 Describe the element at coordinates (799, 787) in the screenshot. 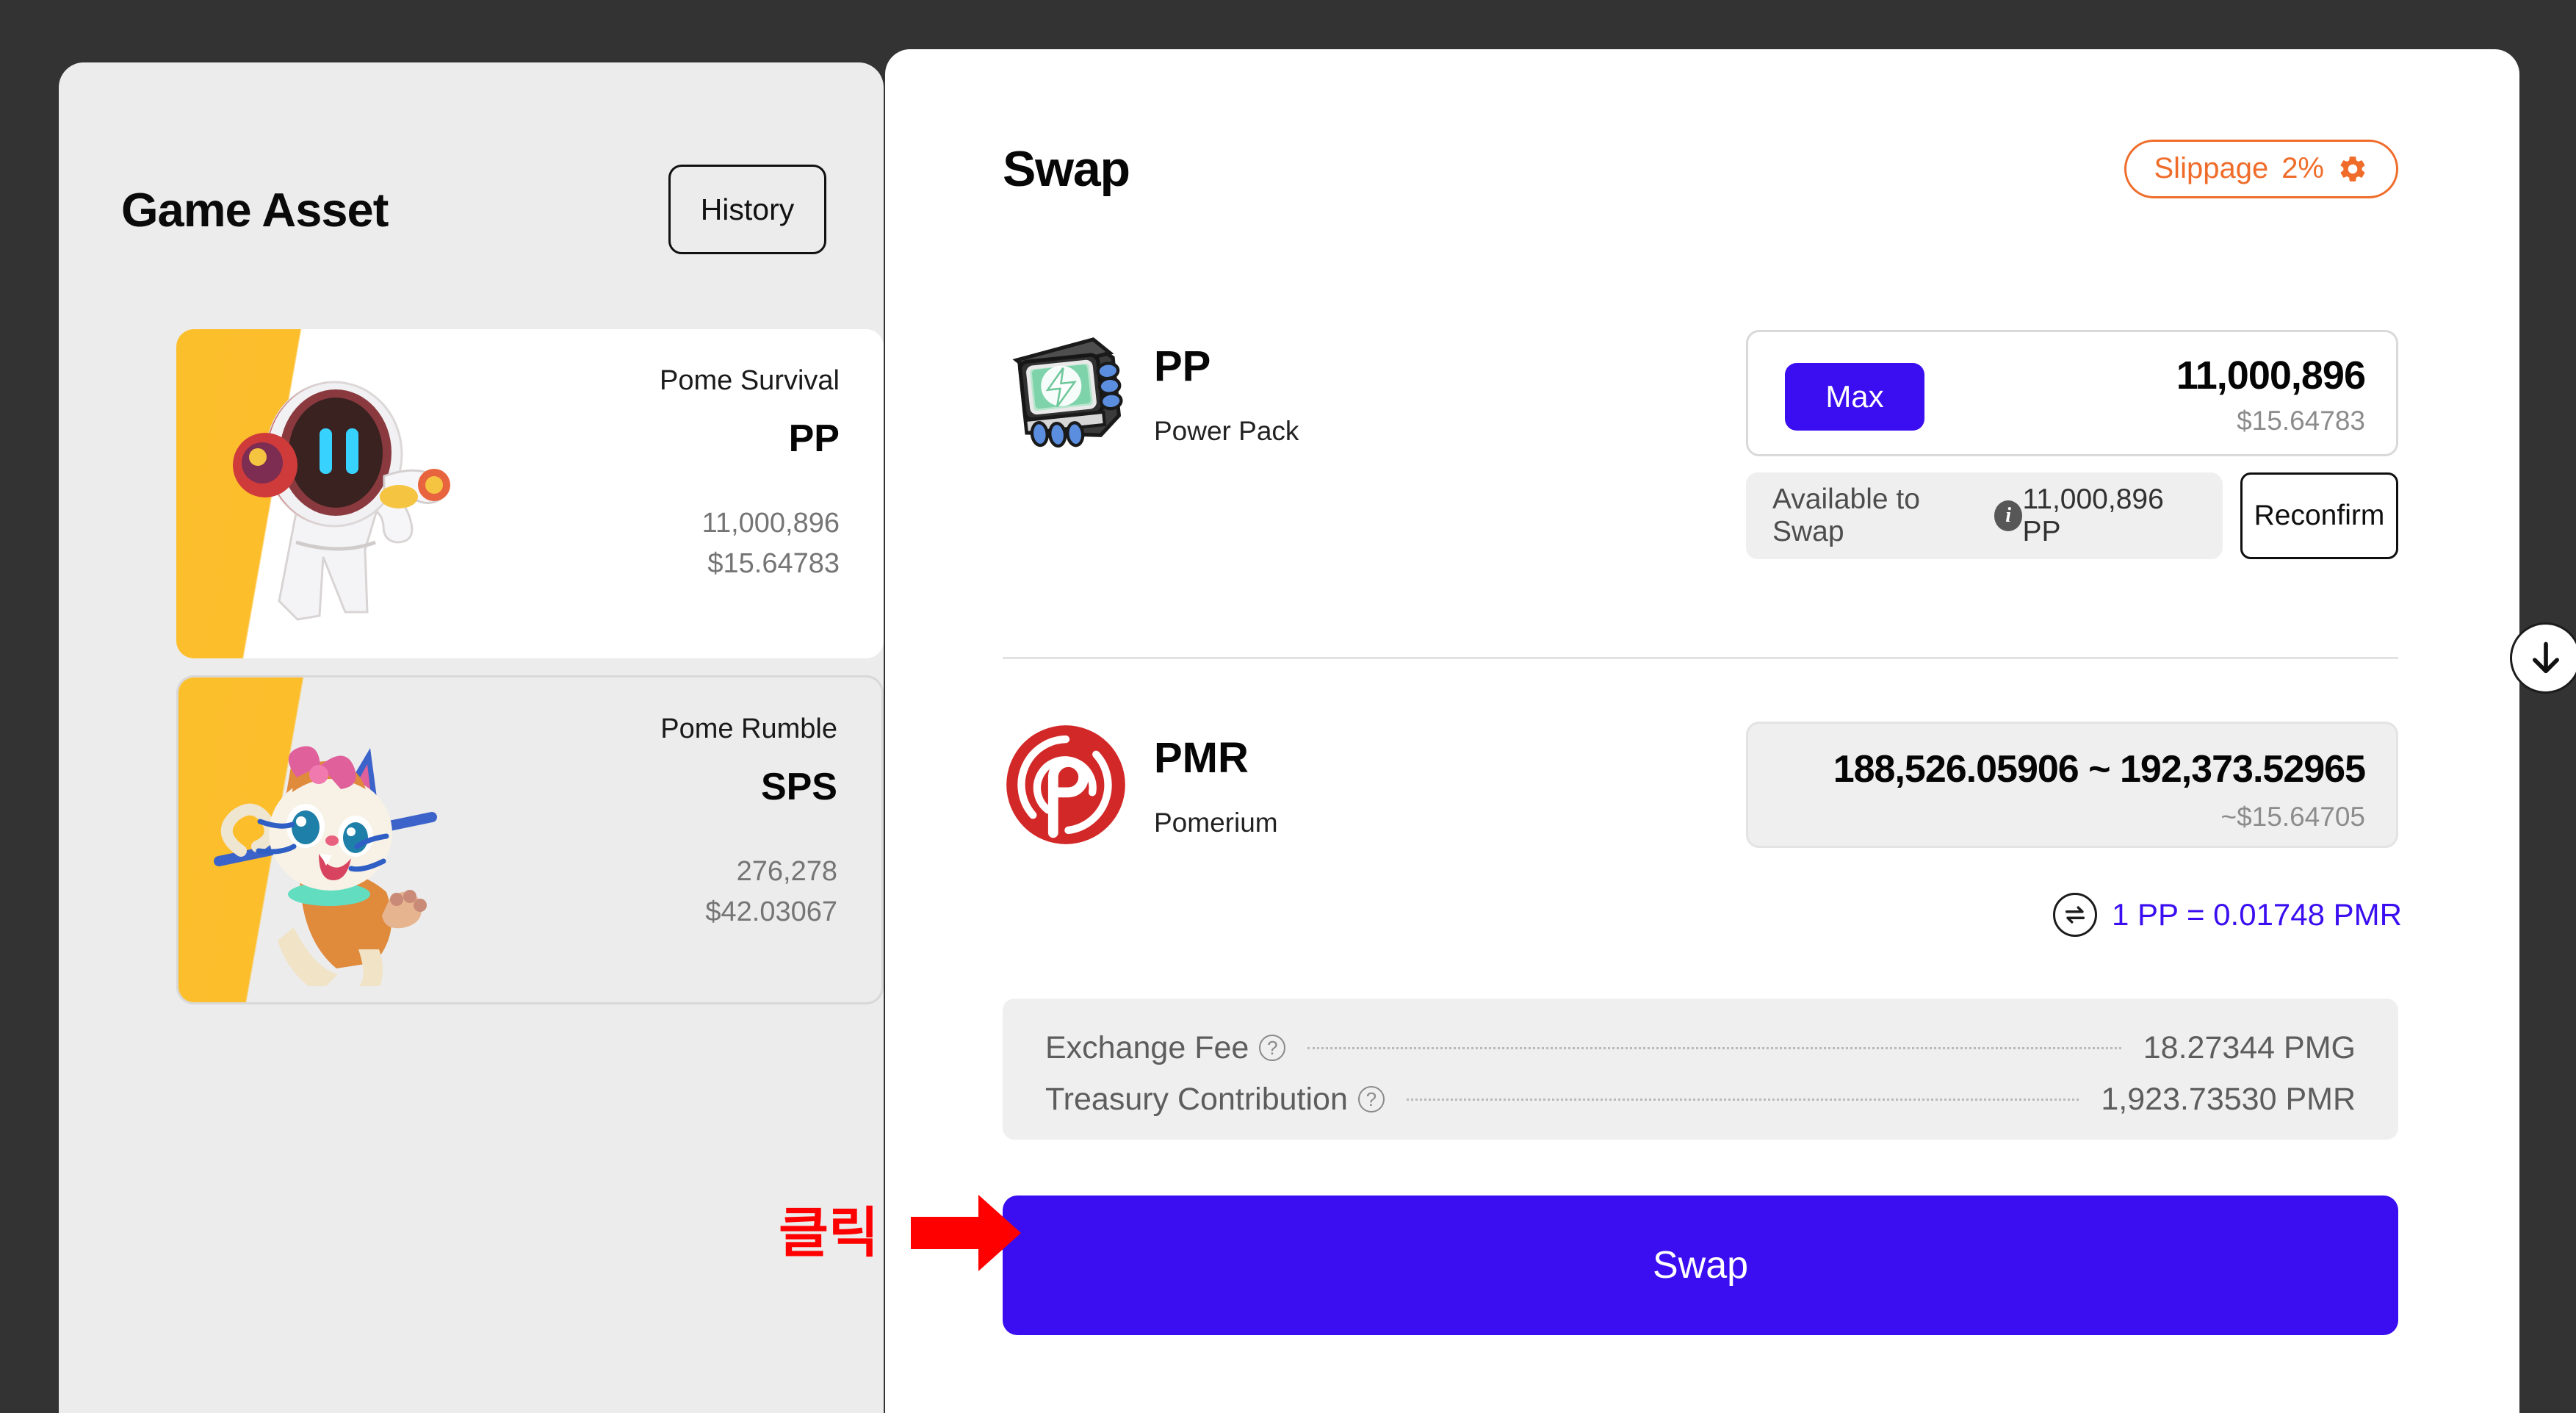

I see `asset-symbol: SPS` at that location.